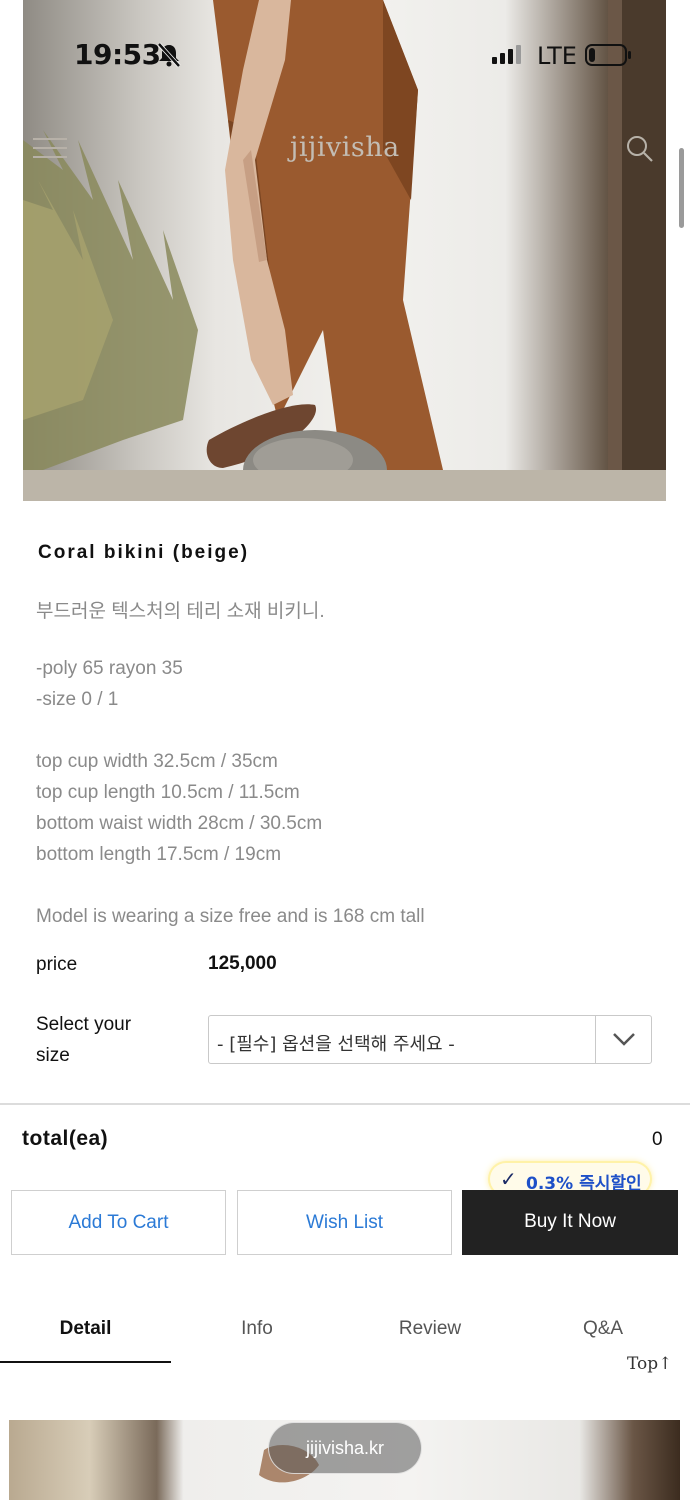  Describe the element at coordinates (336, 1044) in the screenshot. I see `size-select-value: - [필수] 옵션을 선택해 주세요 -` at that location.